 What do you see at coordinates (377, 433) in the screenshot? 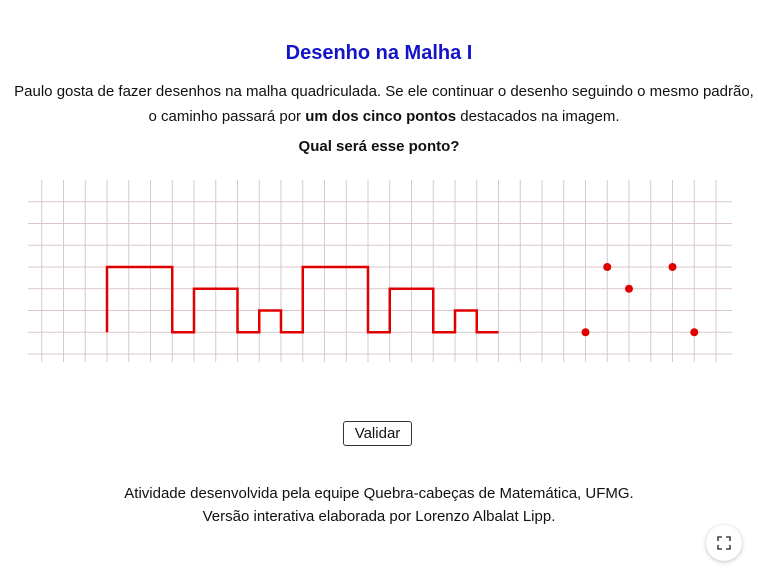
I see `validate-button: Validar` at bounding box center [377, 433].